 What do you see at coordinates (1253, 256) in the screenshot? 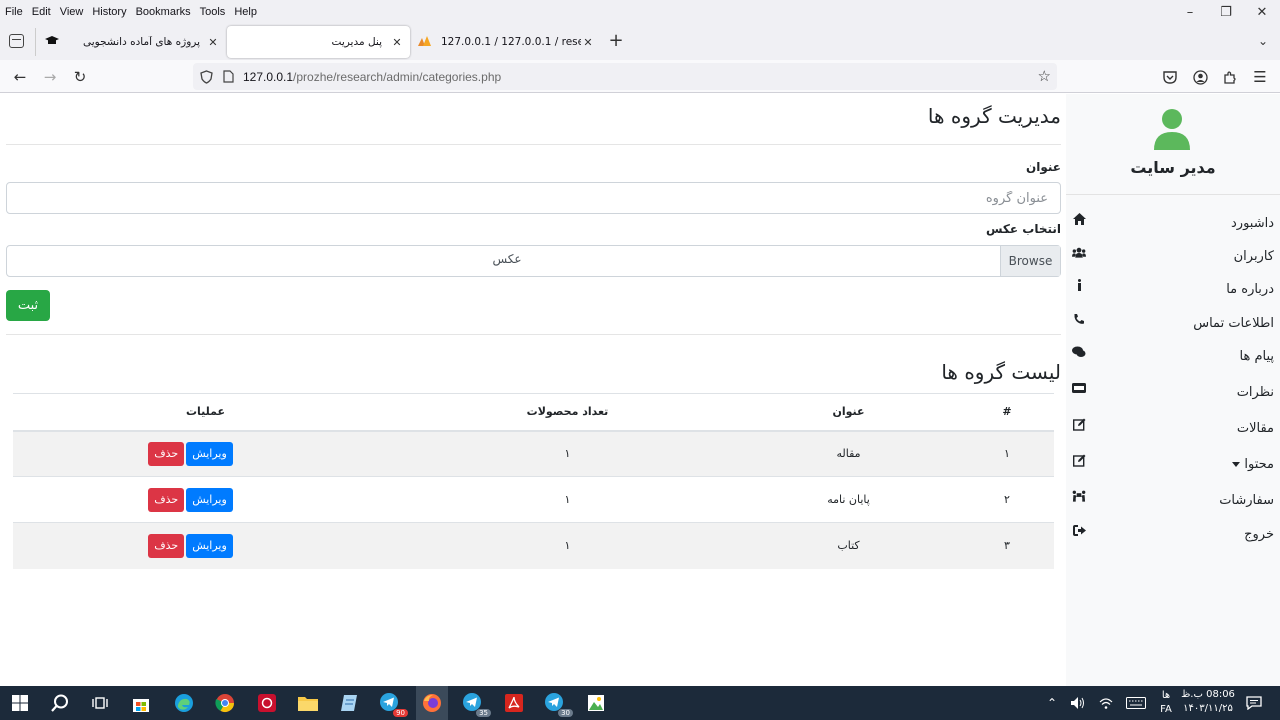
I see `sidebar-item-label: کاربران` at bounding box center [1253, 256].